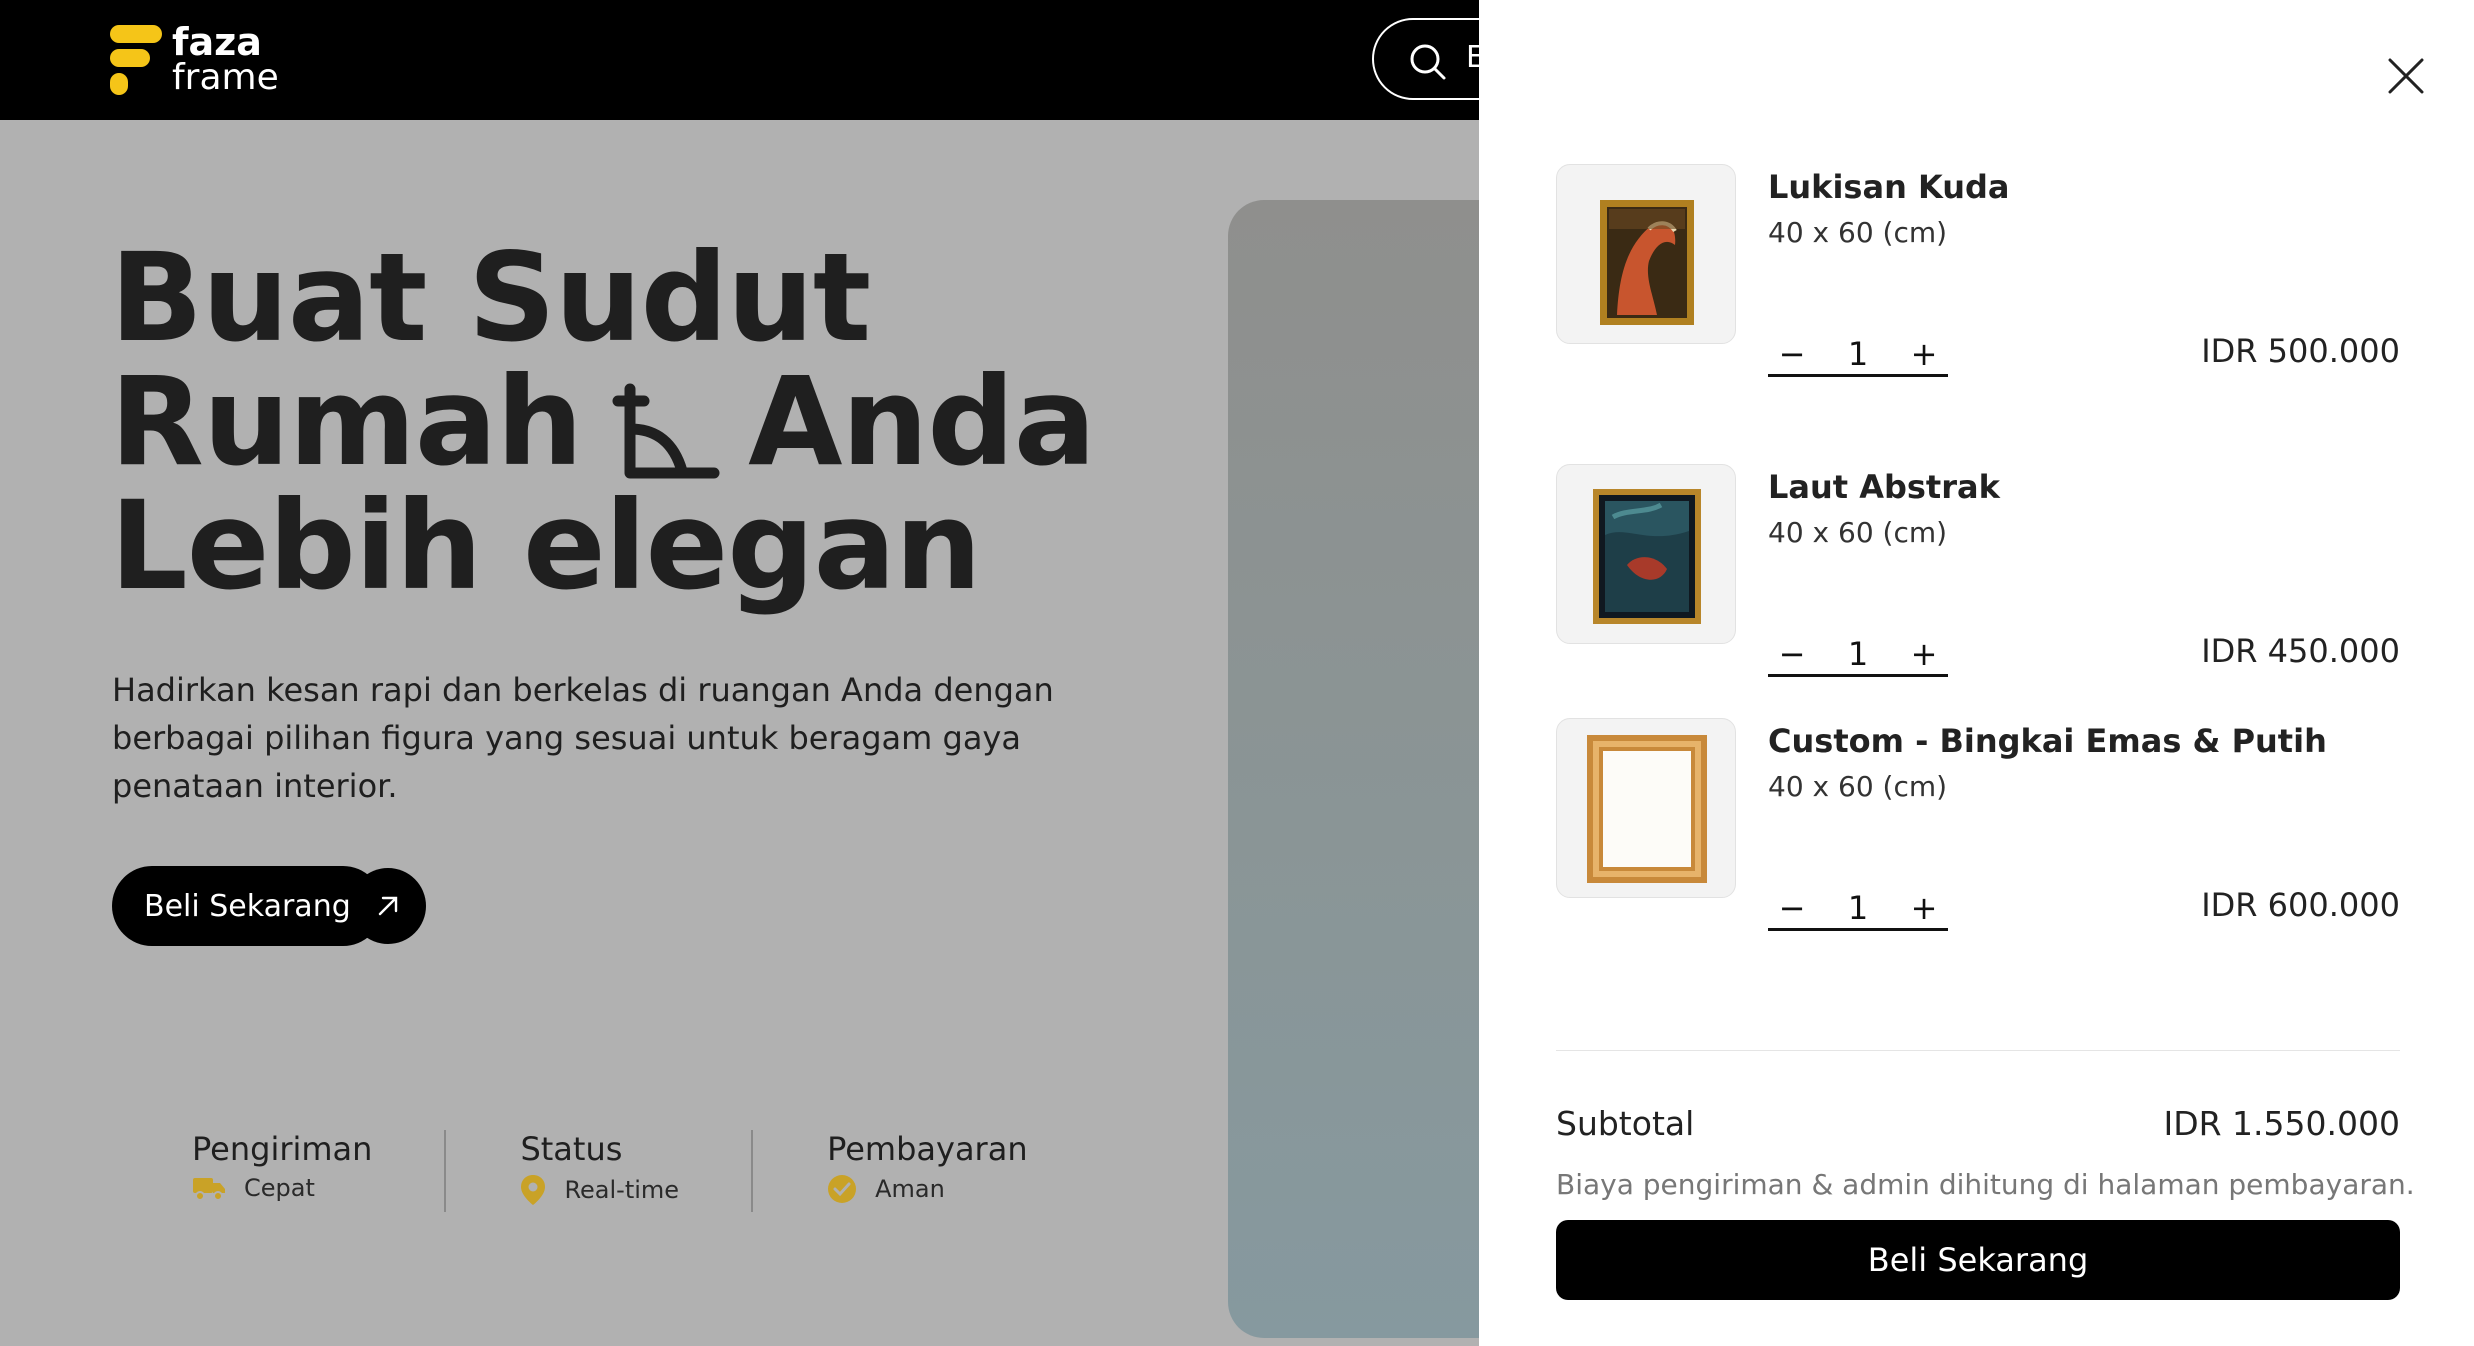 The image size is (2474, 1346). Describe the element at coordinates (282, 1166) in the screenshot. I see `feature-shipping: Pengiriman Cepat` at that location.